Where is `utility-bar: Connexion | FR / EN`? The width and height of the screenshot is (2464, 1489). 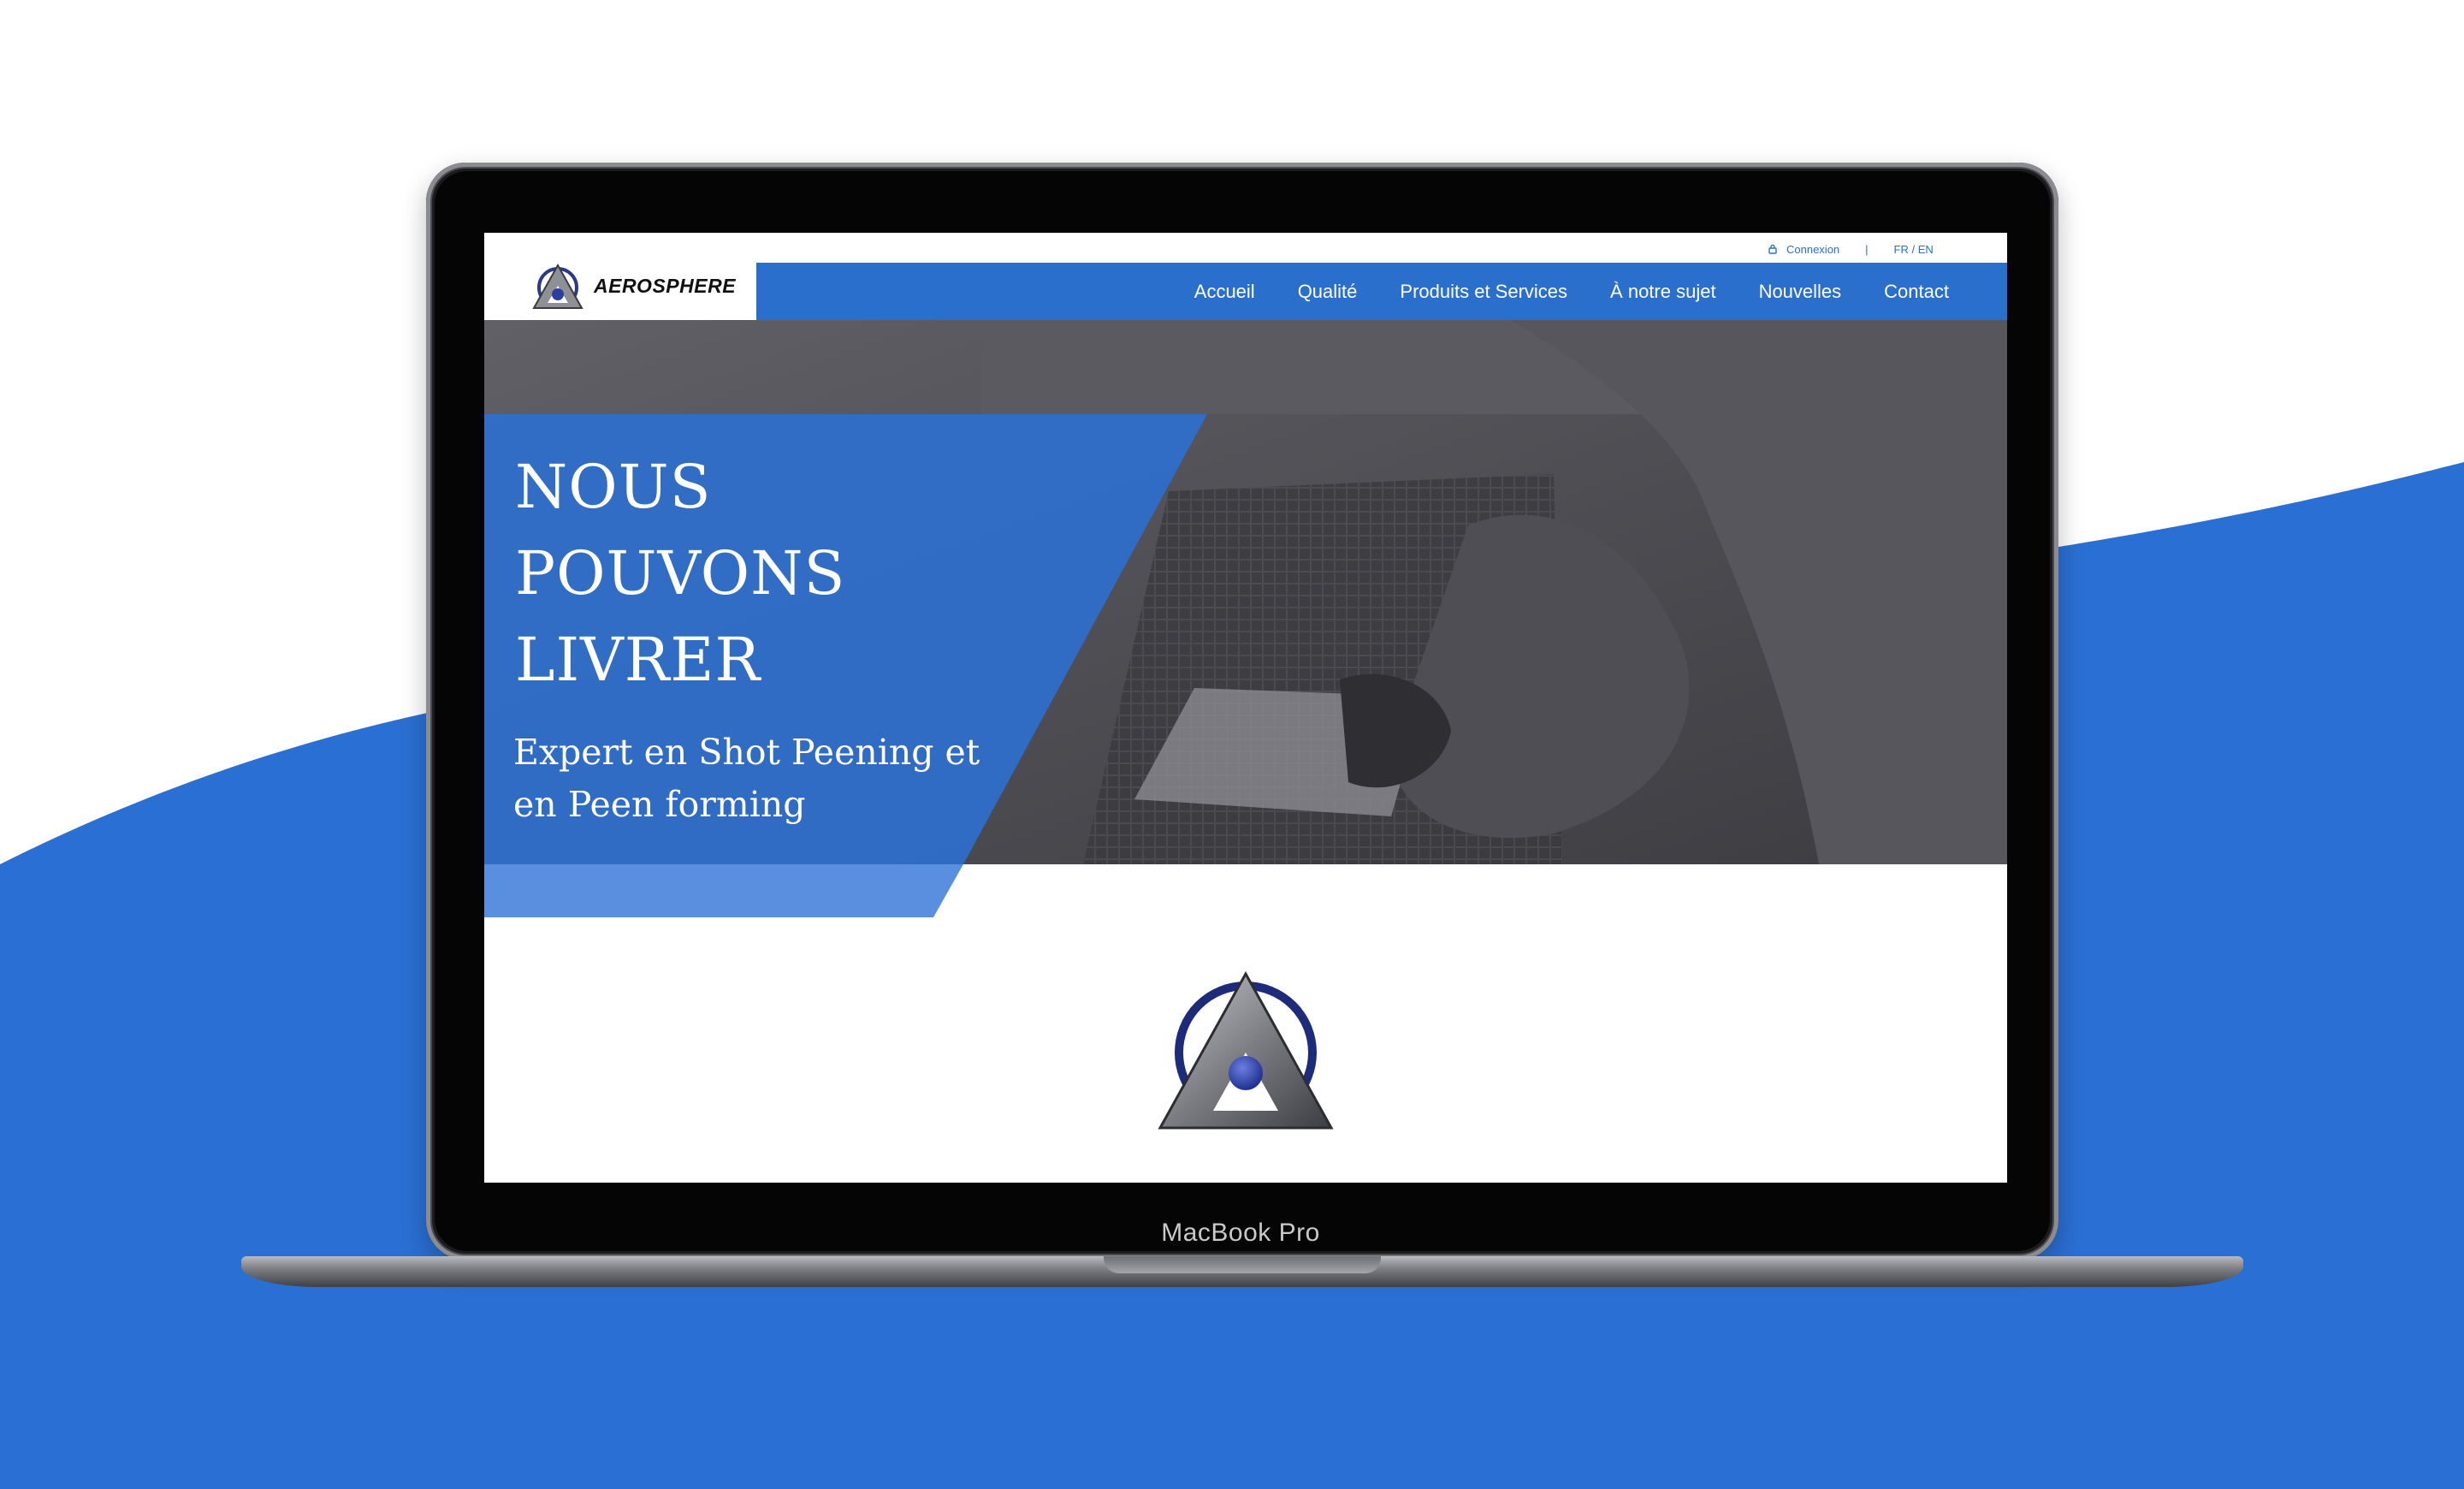 utility-bar: Connexion | FR / EN is located at coordinates (1851, 249).